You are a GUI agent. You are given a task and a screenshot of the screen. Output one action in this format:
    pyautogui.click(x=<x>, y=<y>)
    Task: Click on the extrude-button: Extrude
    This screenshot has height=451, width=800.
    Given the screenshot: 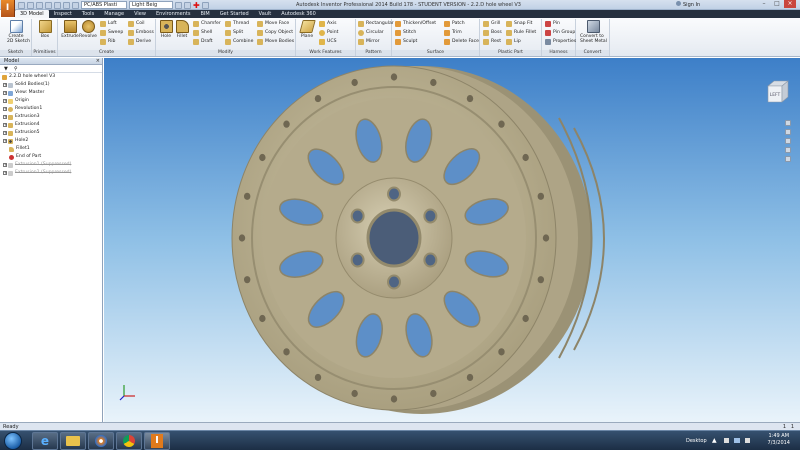 What is the action you would take?
    pyautogui.click(x=70, y=29)
    